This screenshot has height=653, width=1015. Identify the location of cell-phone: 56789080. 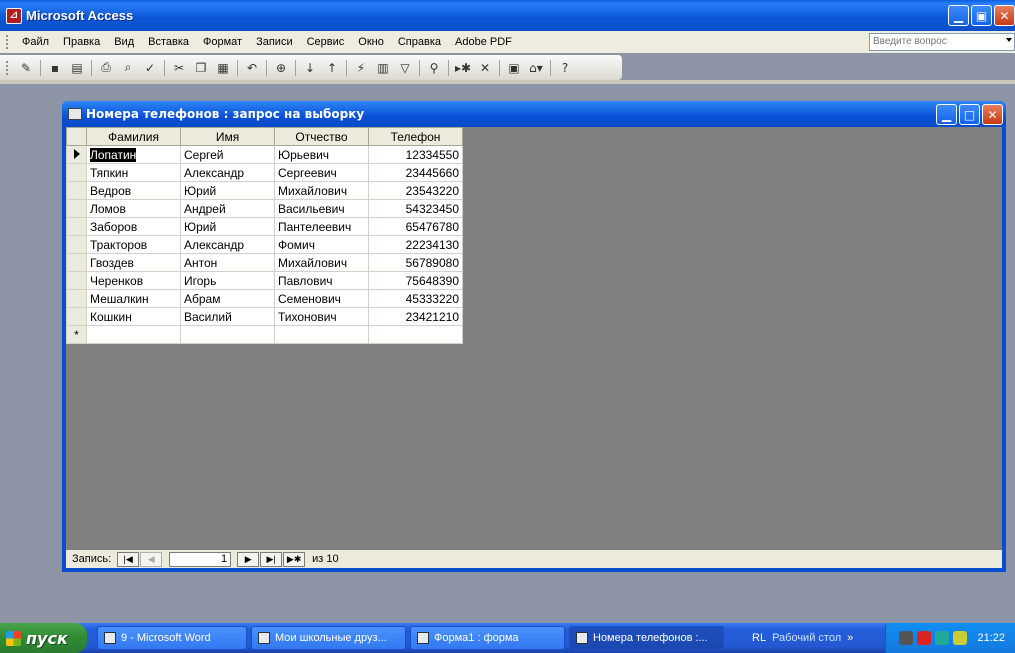
(415, 262).